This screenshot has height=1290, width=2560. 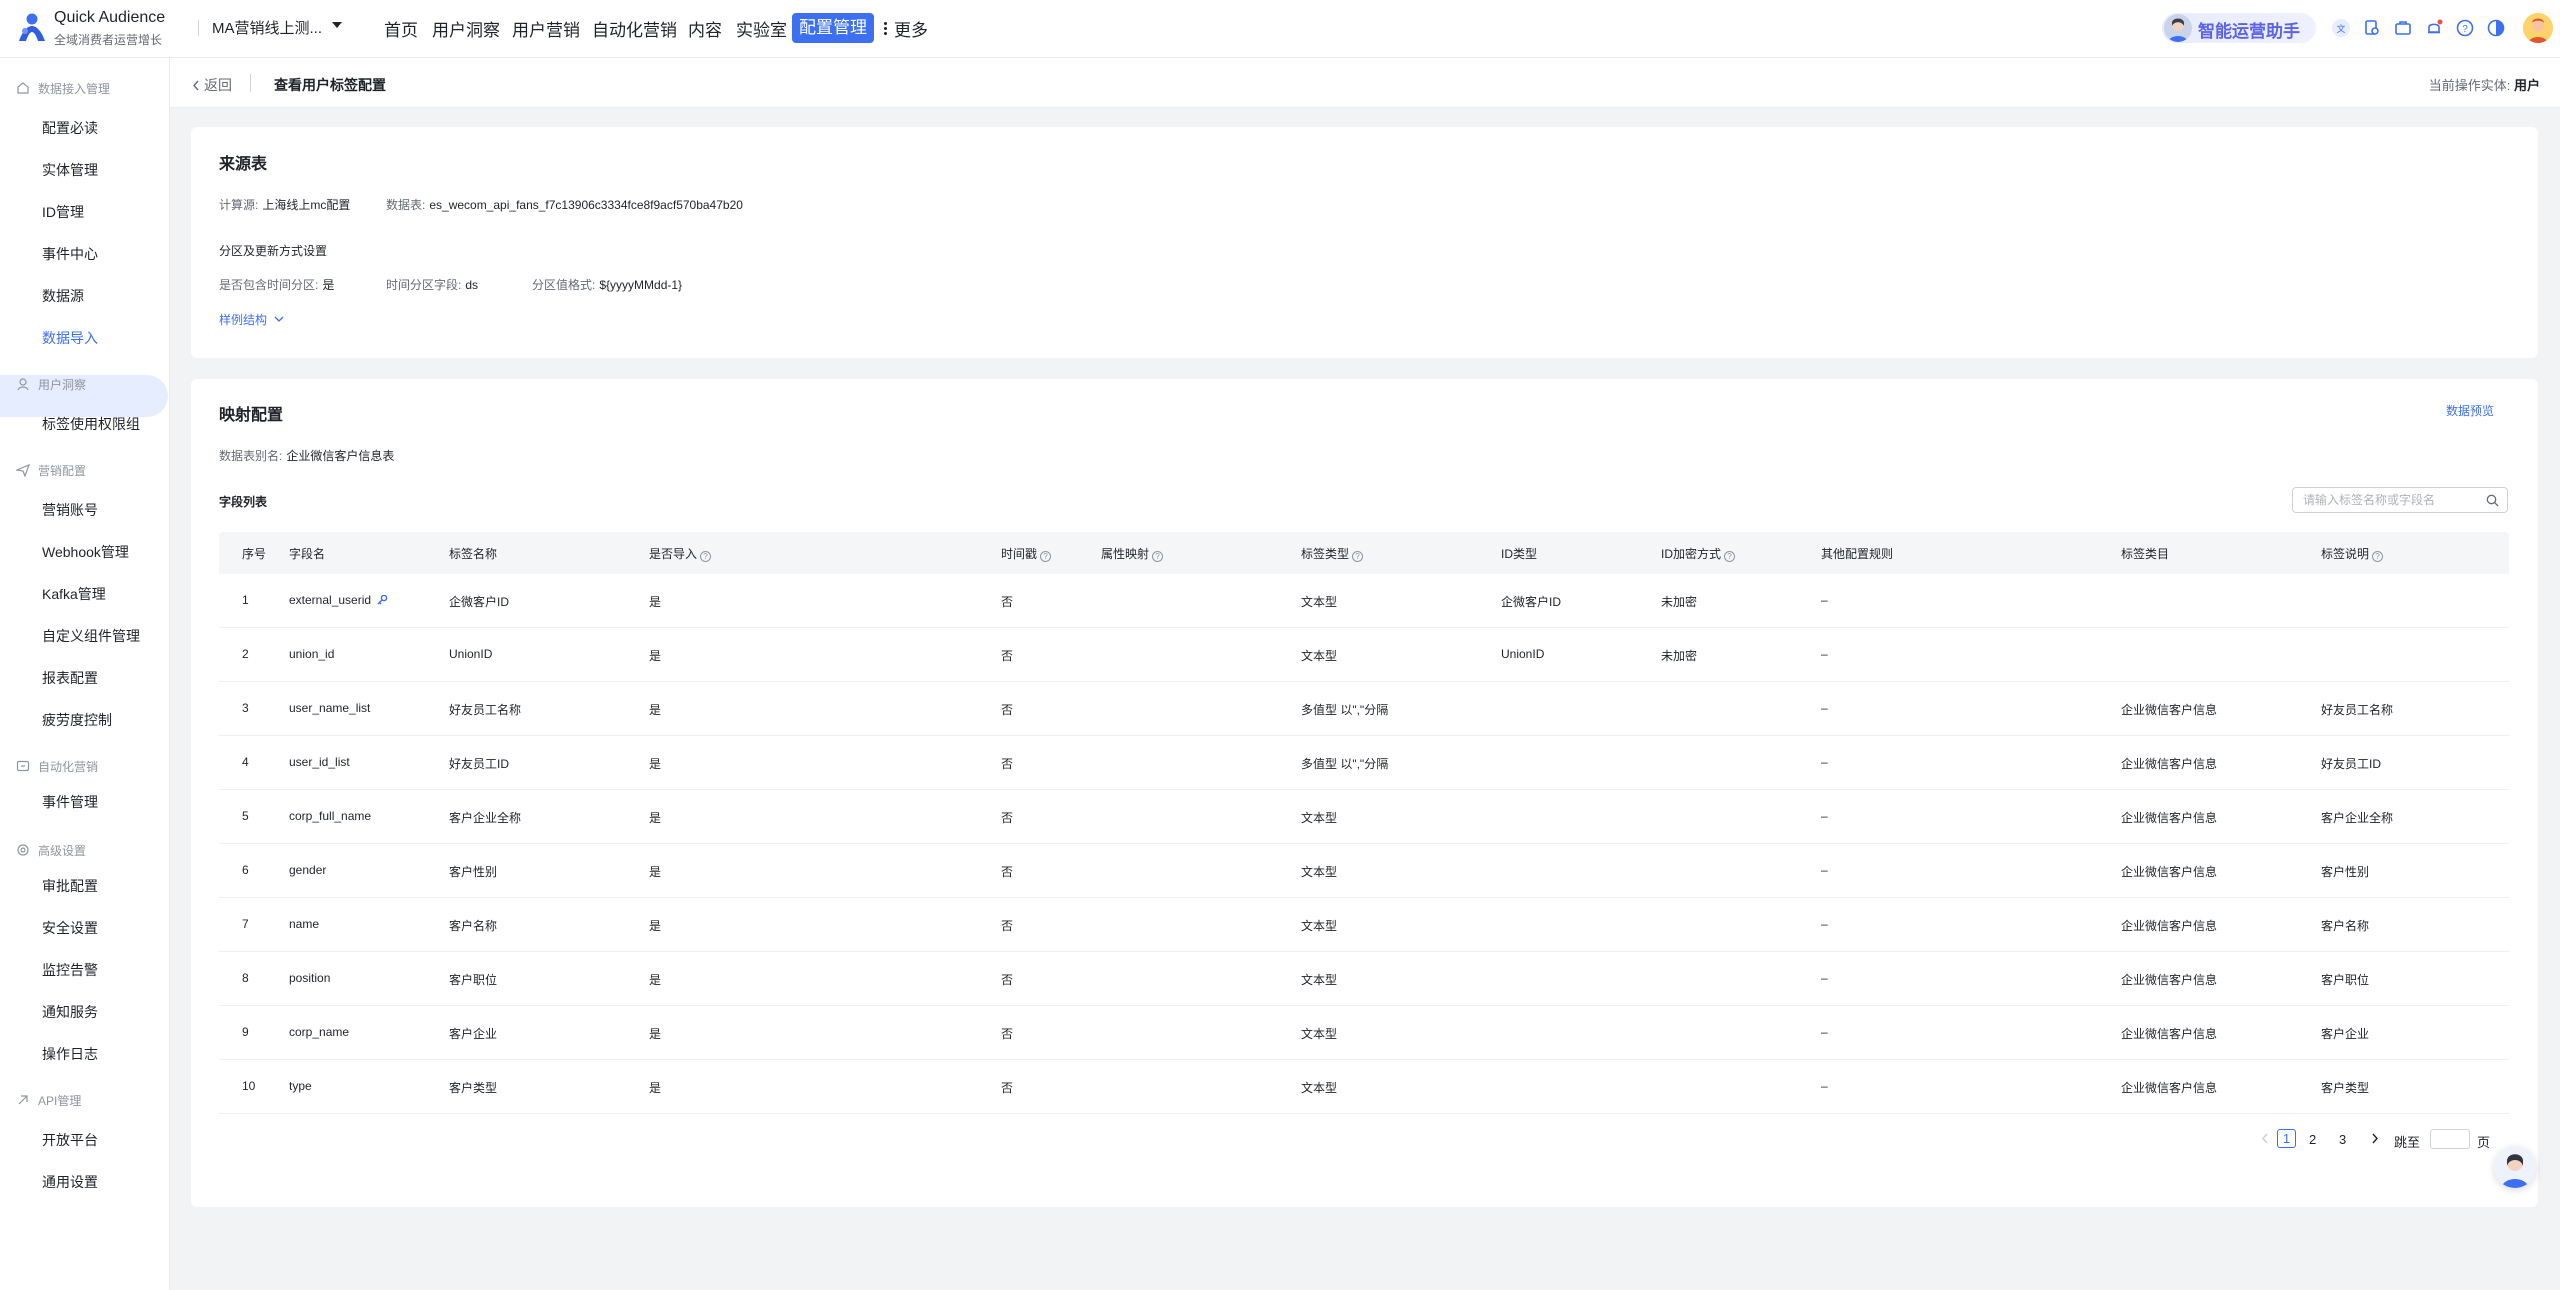 I want to click on cell-tag-name: 客户企业, so click(x=473, y=1033).